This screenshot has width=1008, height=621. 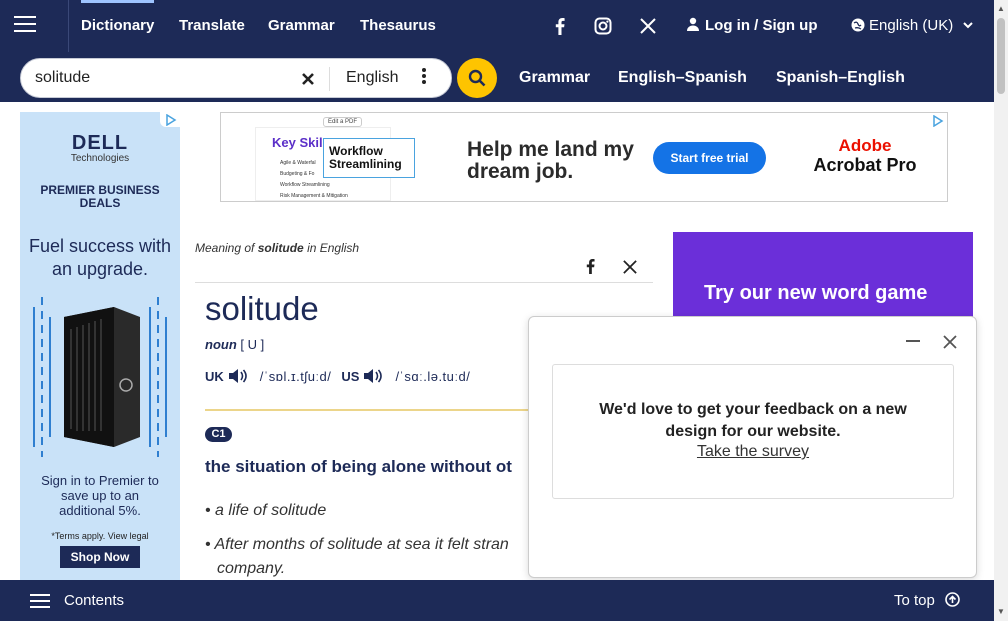 I want to click on bottom-bar: Contents To top, so click(x=497, y=600).